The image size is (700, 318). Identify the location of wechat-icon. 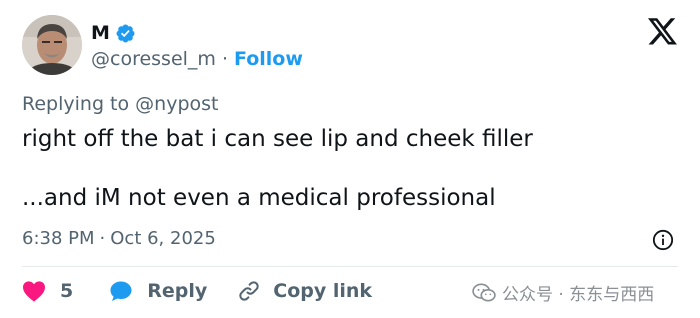
(484, 292).